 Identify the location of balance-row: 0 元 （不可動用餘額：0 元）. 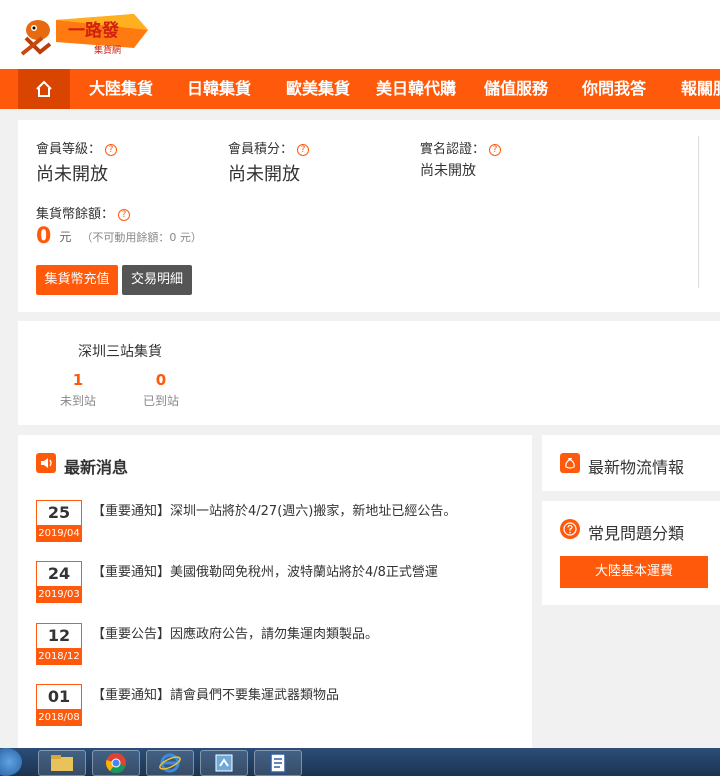
(119, 236).